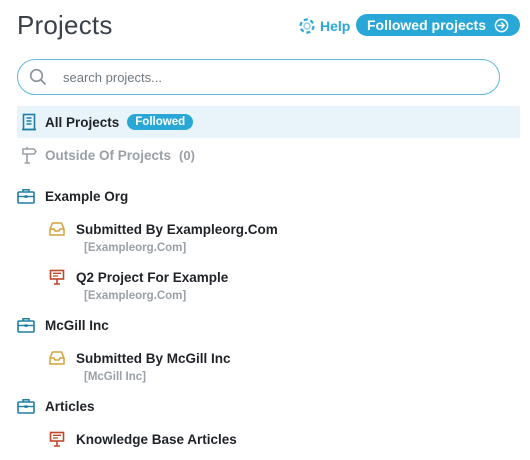 The height and width of the screenshot is (460, 530). I want to click on outside-projects-count: (0), so click(187, 155).